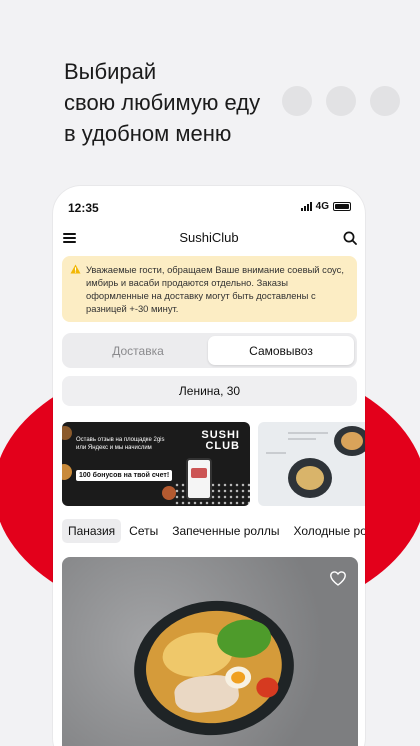 The image size is (420, 746). Describe the element at coordinates (92, 531) in the screenshot. I see `category-tab-panasia: Паназия` at that location.